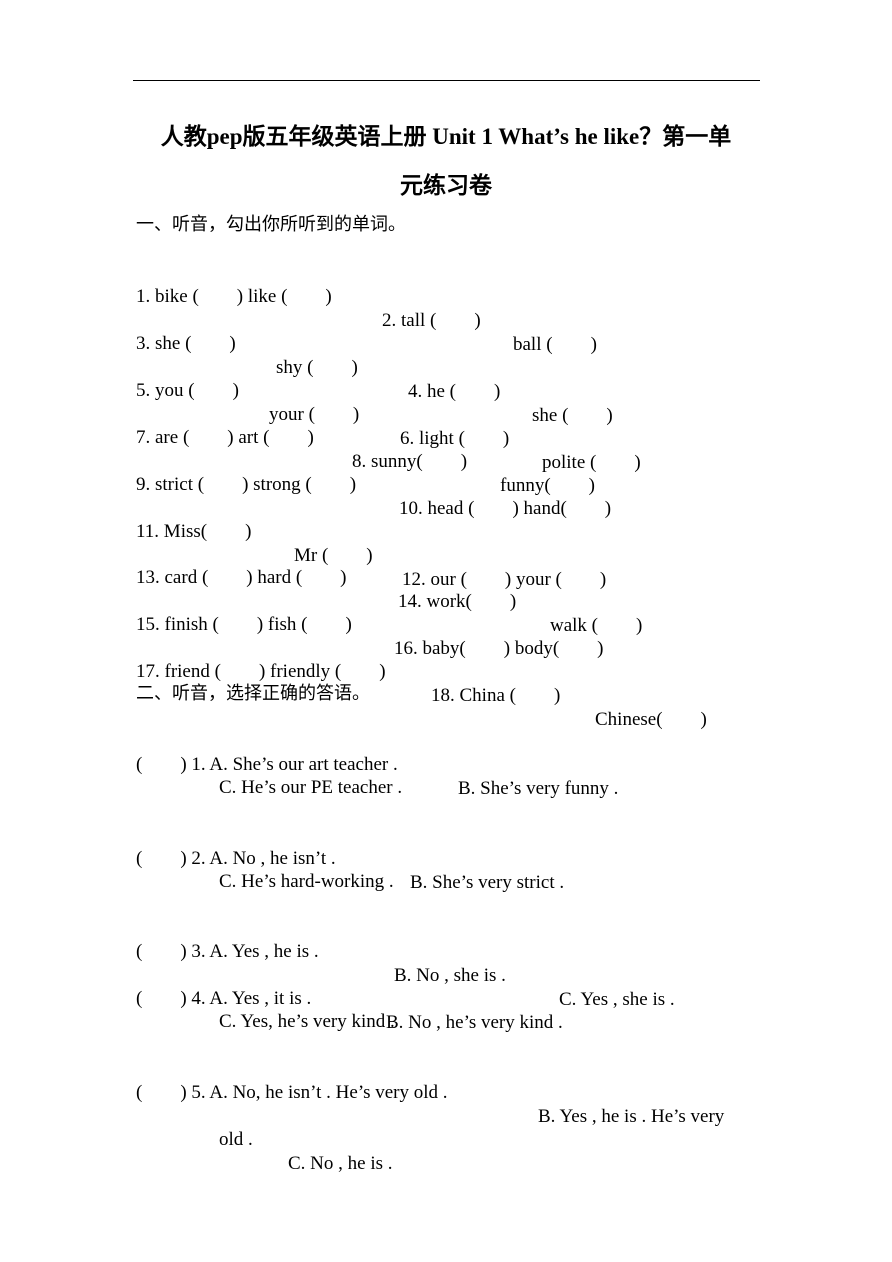 The height and width of the screenshot is (1262, 892). I want to click on word-pair: Mr ( ), so click(333, 555).